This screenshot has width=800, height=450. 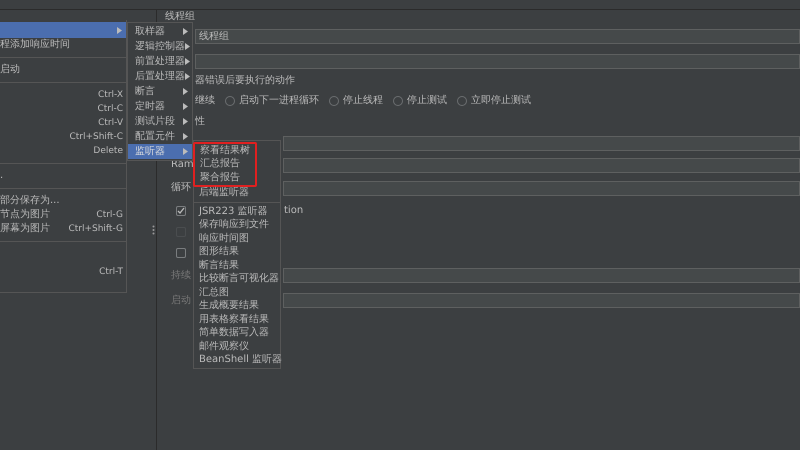 I want to click on menu-item: 断言结果, so click(x=219, y=265).